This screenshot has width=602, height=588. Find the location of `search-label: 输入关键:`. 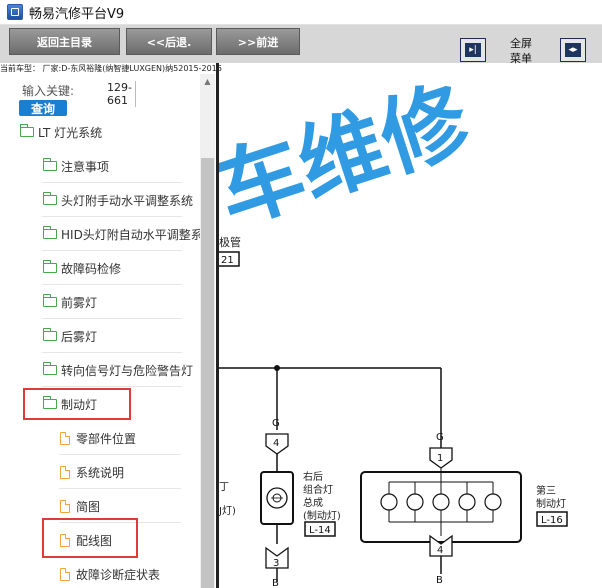

search-label: 输入关键: is located at coordinates (48, 91).